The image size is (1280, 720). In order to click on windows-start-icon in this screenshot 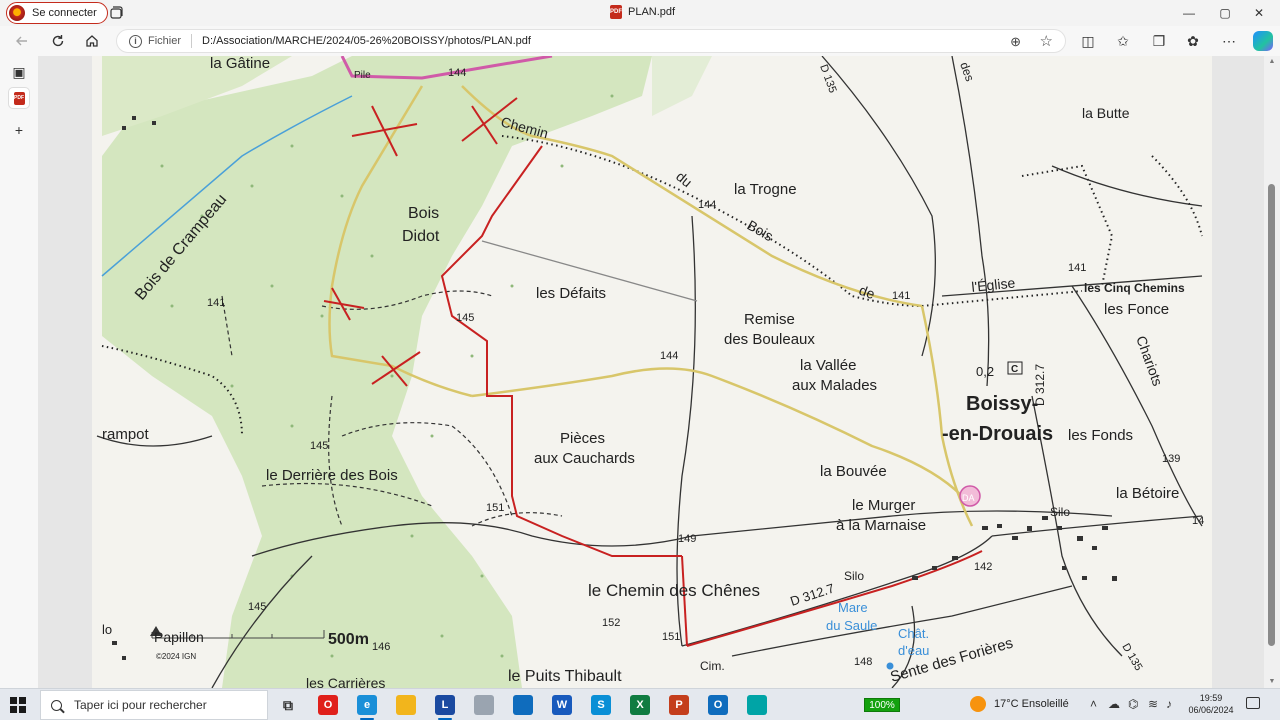, I will do `click(18, 705)`.